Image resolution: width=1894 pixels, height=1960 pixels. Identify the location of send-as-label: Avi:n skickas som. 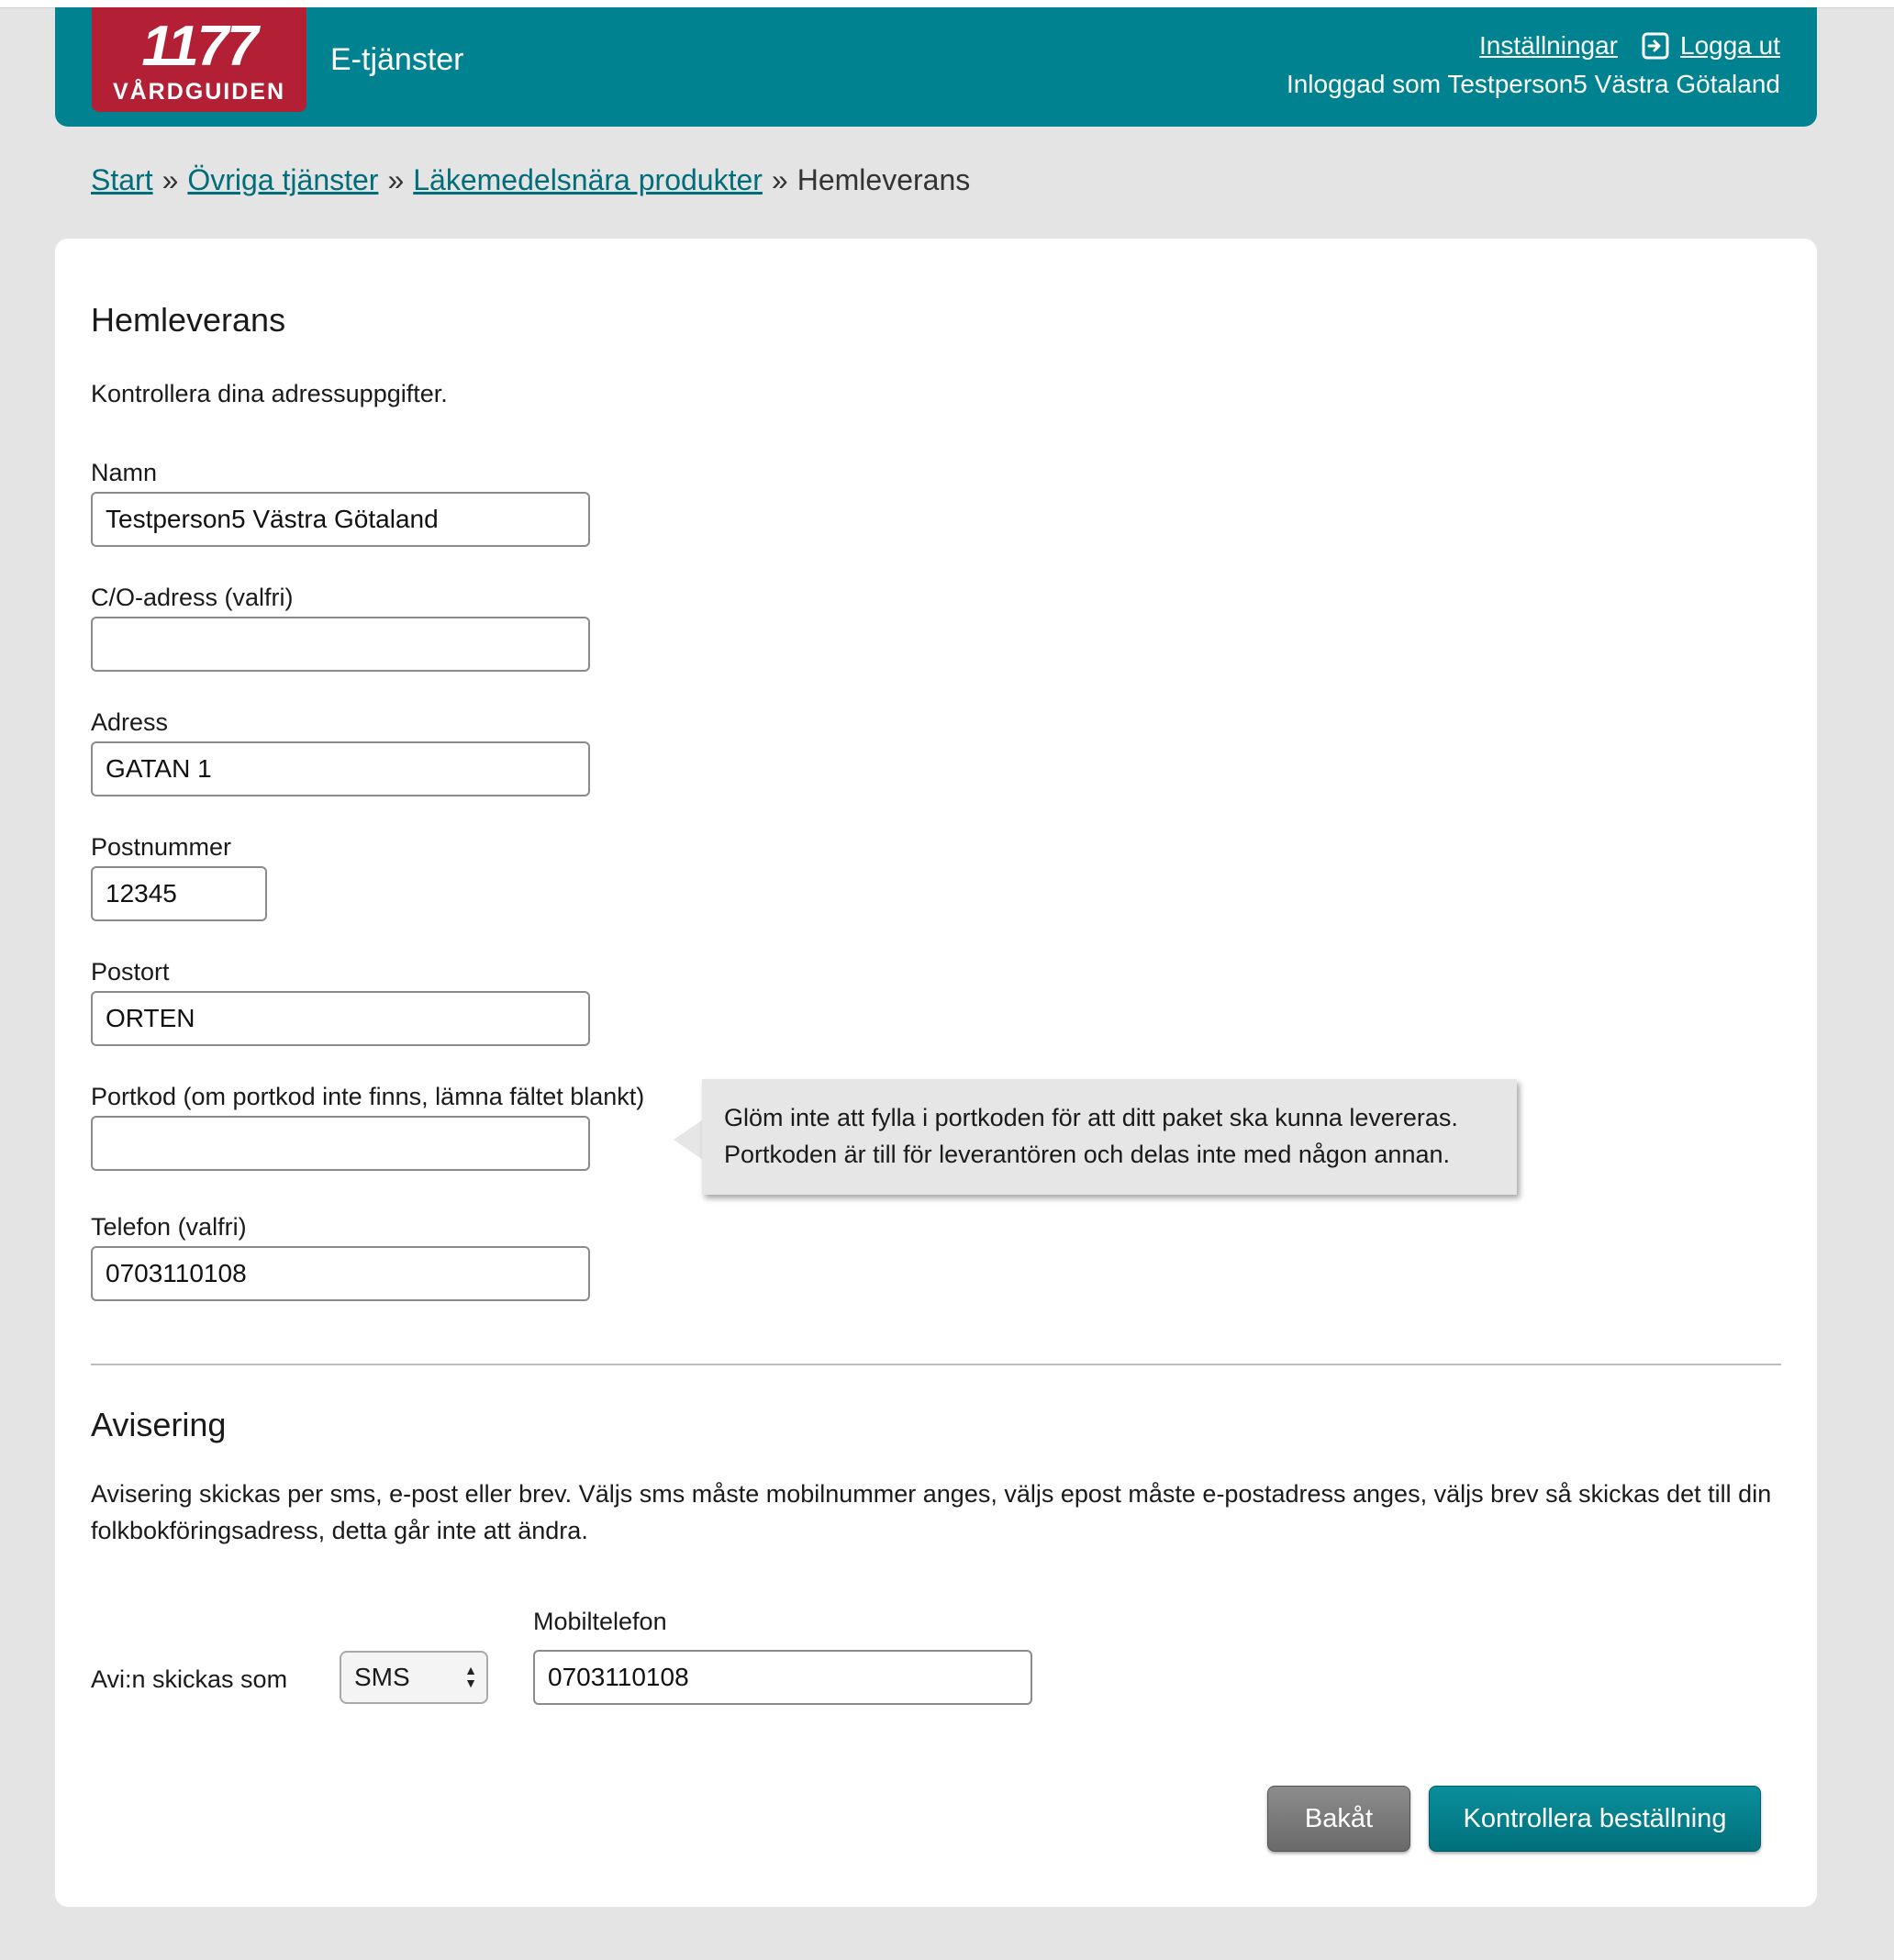
(189, 1679).